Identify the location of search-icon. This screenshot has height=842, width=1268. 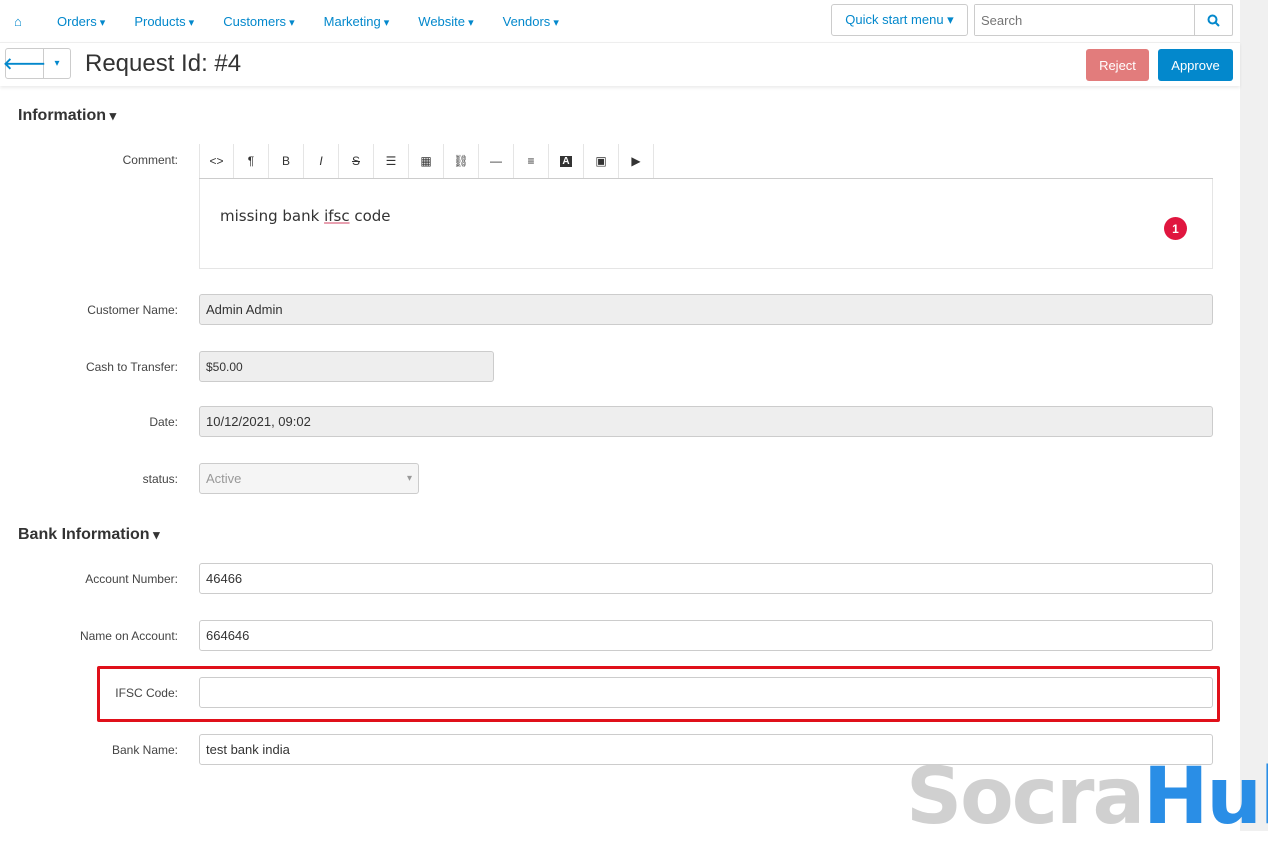
(1213, 20).